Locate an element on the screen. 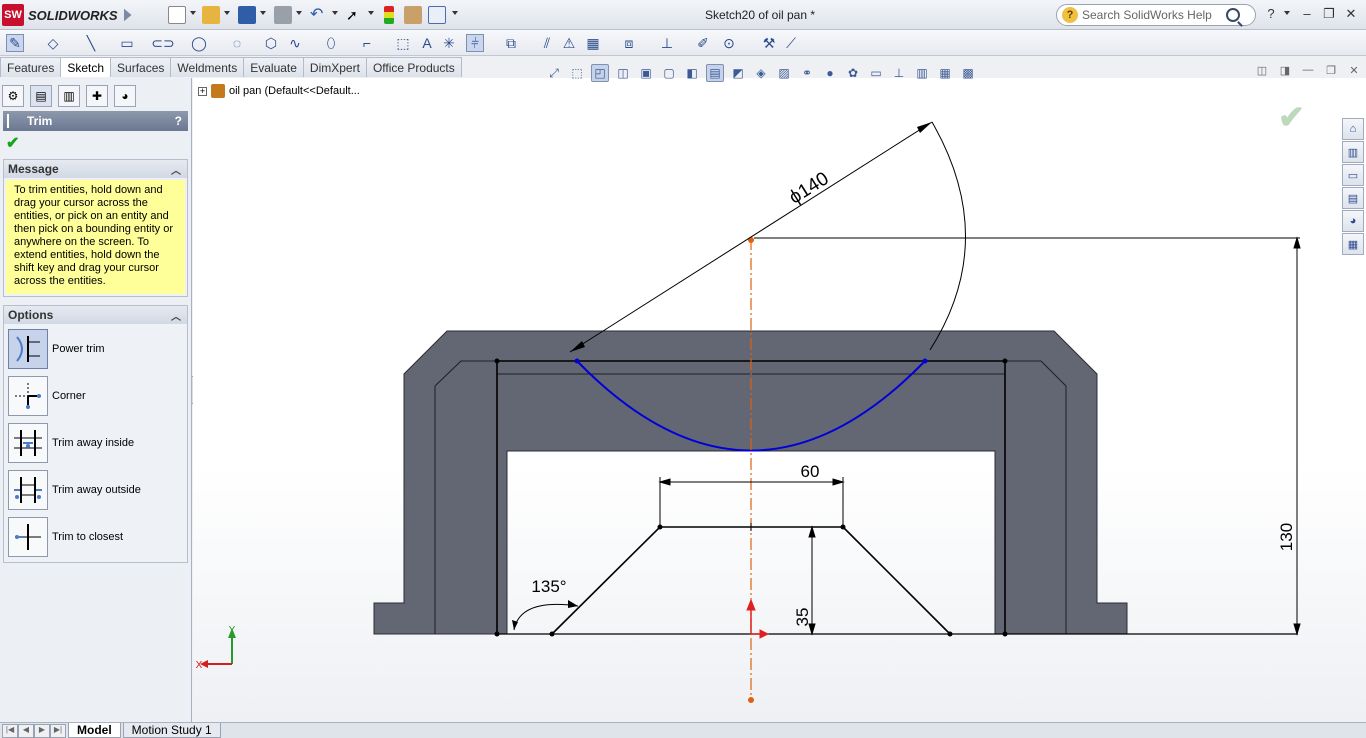 This screenshot has height=738, width=1366. hidden-lines-icon: ◧ is located at coordinates (692, 73).